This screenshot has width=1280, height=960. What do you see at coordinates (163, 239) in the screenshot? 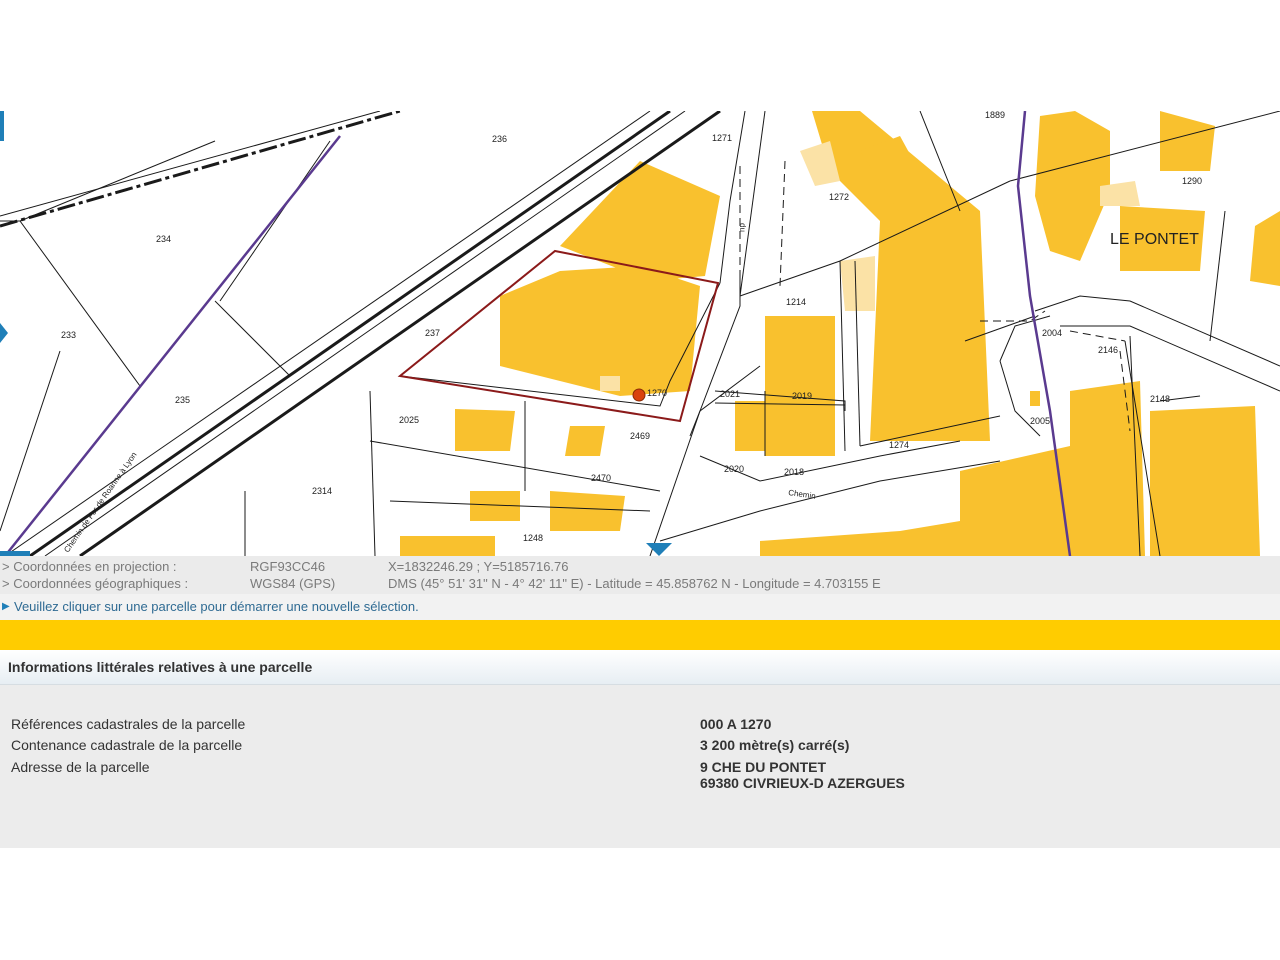
I see `parcel-label: 234` at bounding box center [163, 239].